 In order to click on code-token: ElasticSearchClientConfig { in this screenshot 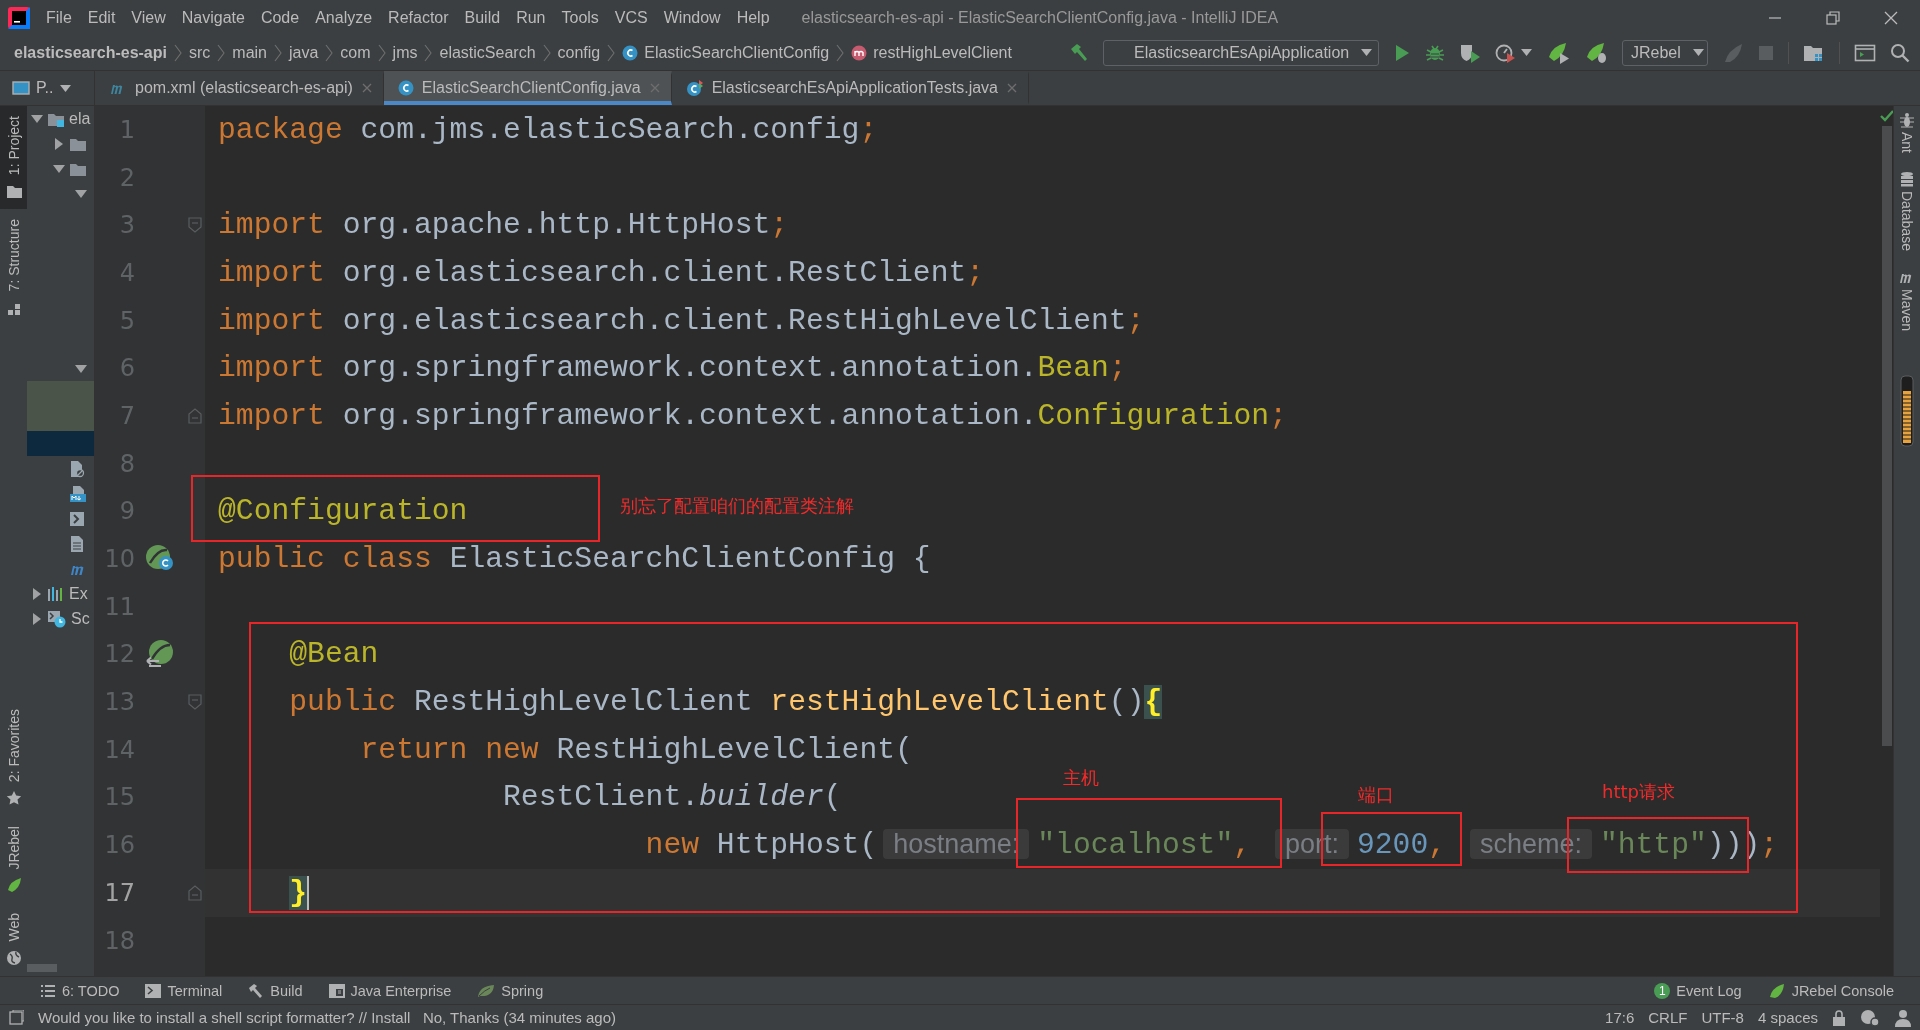, I will do `click(690, 559)`.